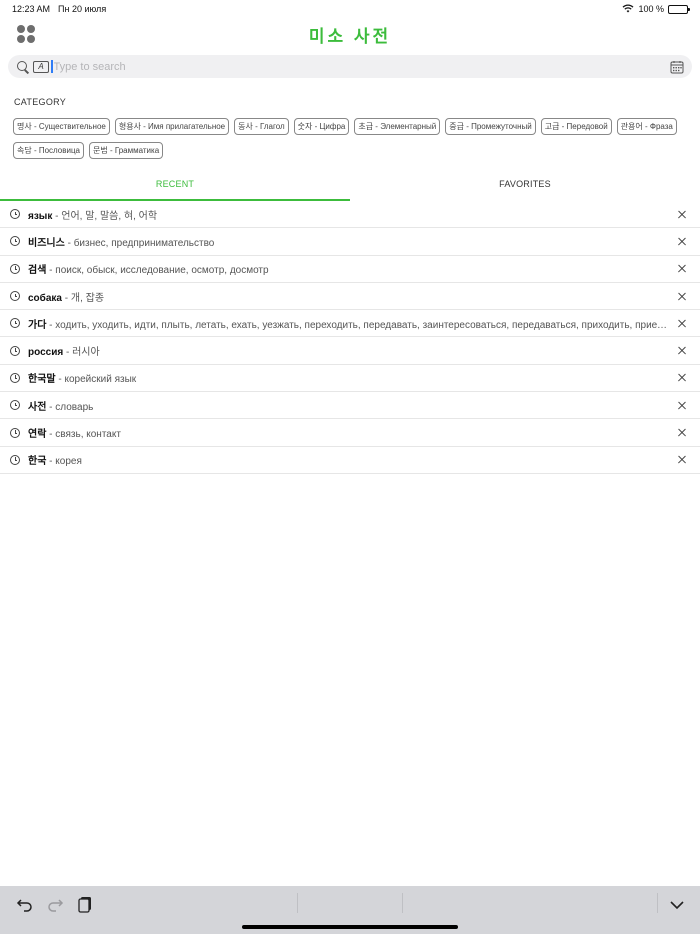 This screenshot has height=934, width=700. What do you see at coordinates (677, 904) in the screenshot?
I see `chevron-down-icon` at bounding box center [677, 904].